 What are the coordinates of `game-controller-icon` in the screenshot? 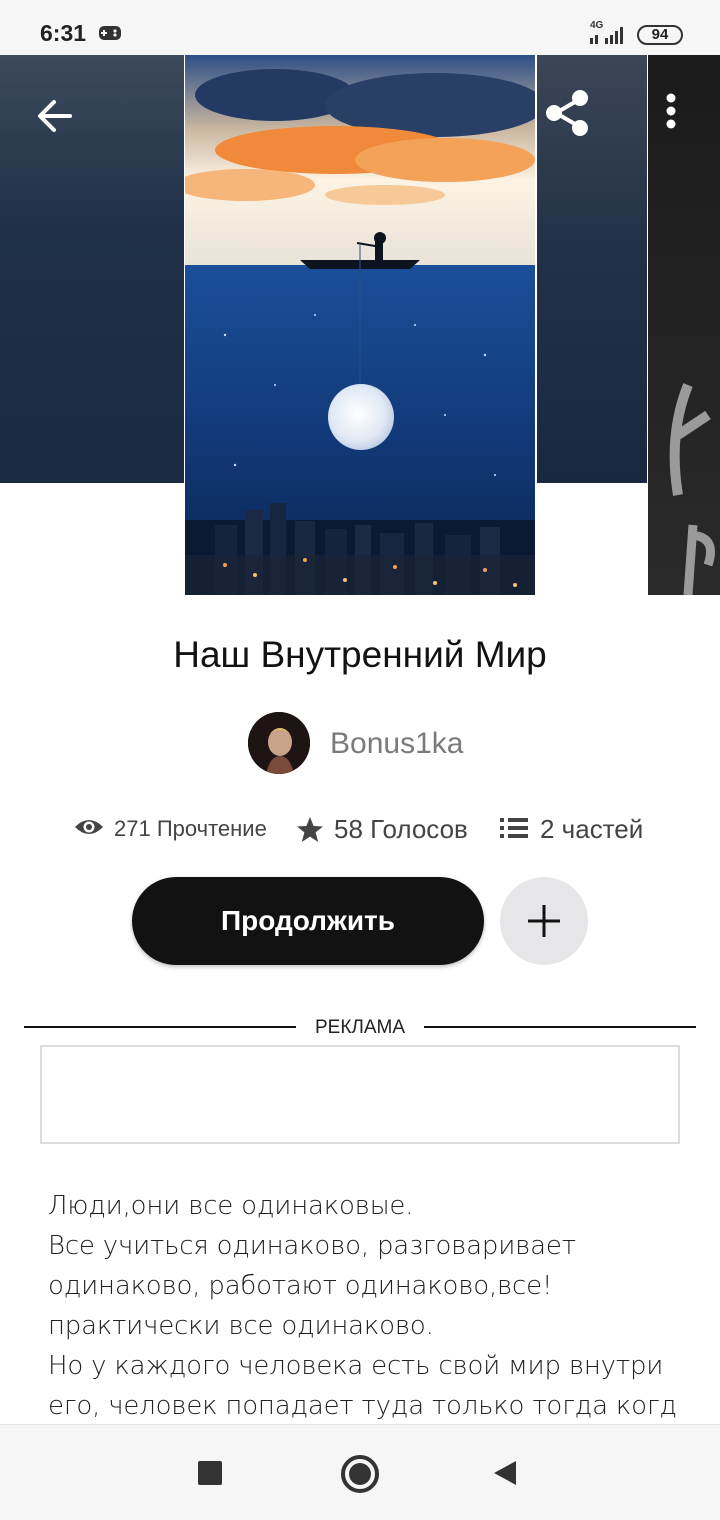 It's located at (110, 33).